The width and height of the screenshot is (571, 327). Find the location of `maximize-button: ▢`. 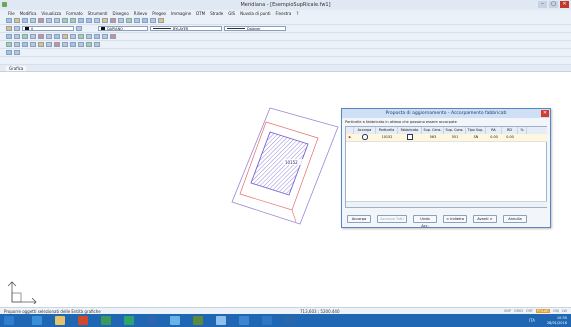

maximize-button: ▢ is located at coordinates (553, 4).